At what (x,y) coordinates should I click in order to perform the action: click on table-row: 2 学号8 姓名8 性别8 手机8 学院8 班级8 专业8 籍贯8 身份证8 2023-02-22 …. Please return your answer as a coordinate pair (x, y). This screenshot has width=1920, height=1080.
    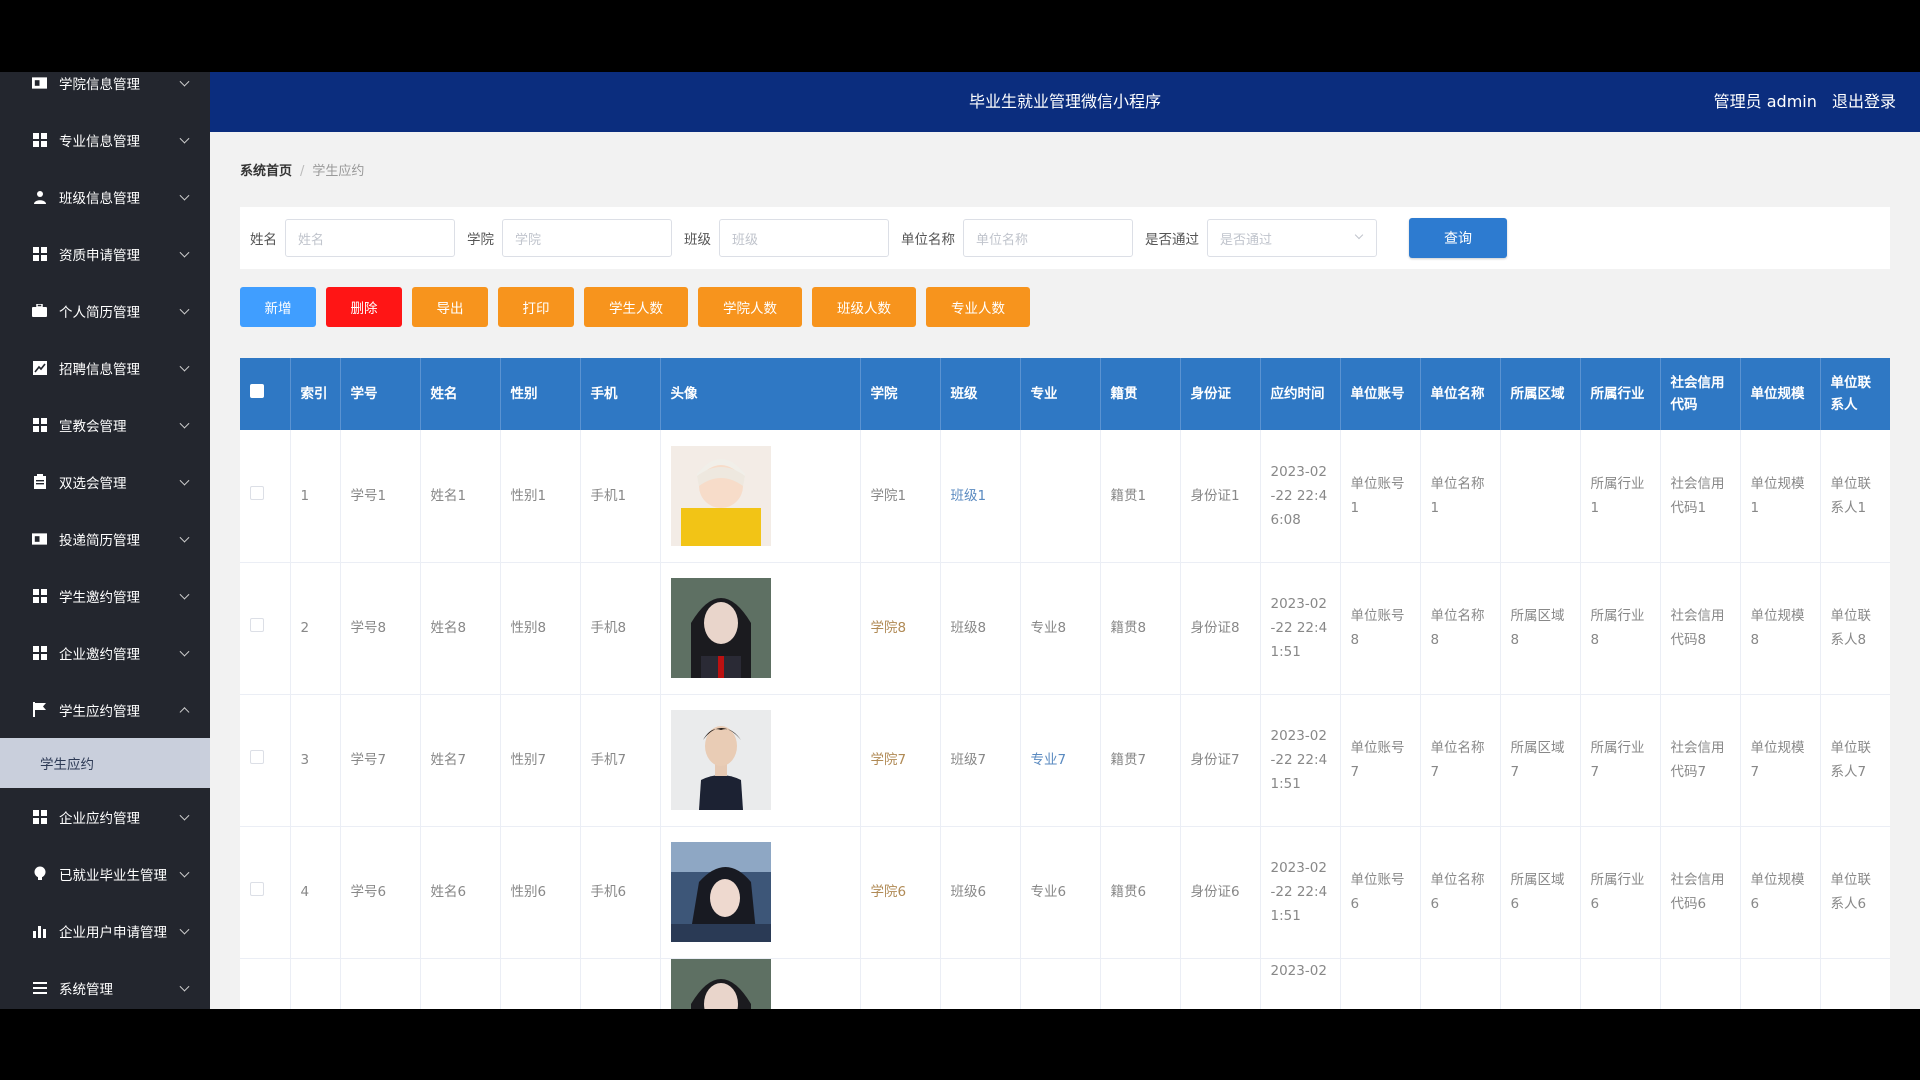
    Looking at the image, I should click on (1065, 628).